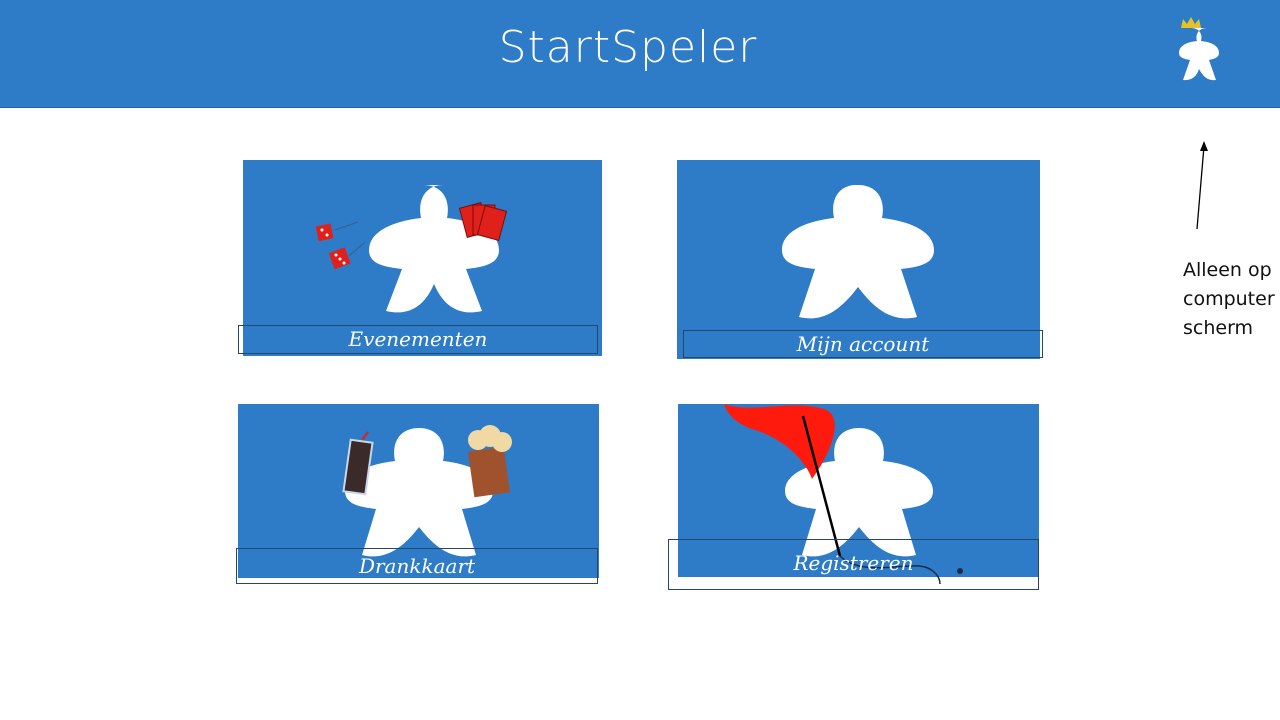 The height and width of the screenshot is (720, 1280). Describe the element at coordinates (420, 258) in the screenshot. I see `tile-evenementen: Evenementen` at that location.